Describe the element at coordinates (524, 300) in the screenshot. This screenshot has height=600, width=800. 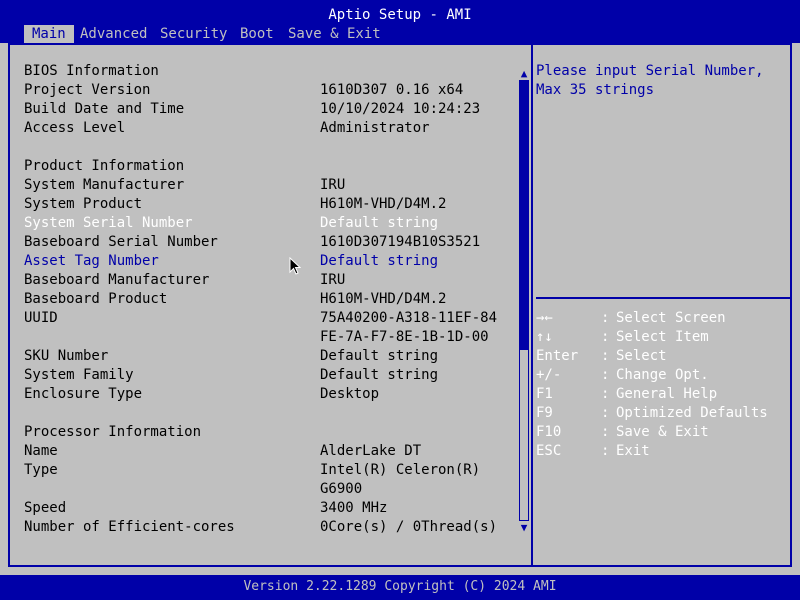
I see `scrollbar` at that location.